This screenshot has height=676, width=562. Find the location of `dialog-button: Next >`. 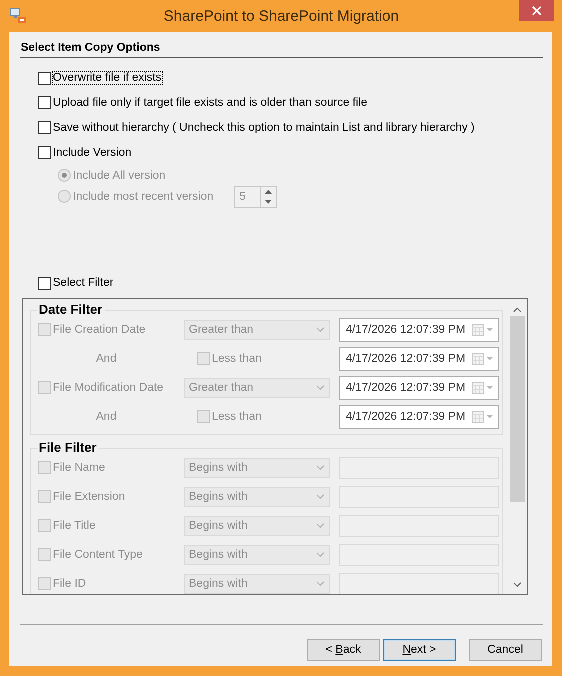

dialog-button: Next > is located at coordinates (419, 650).